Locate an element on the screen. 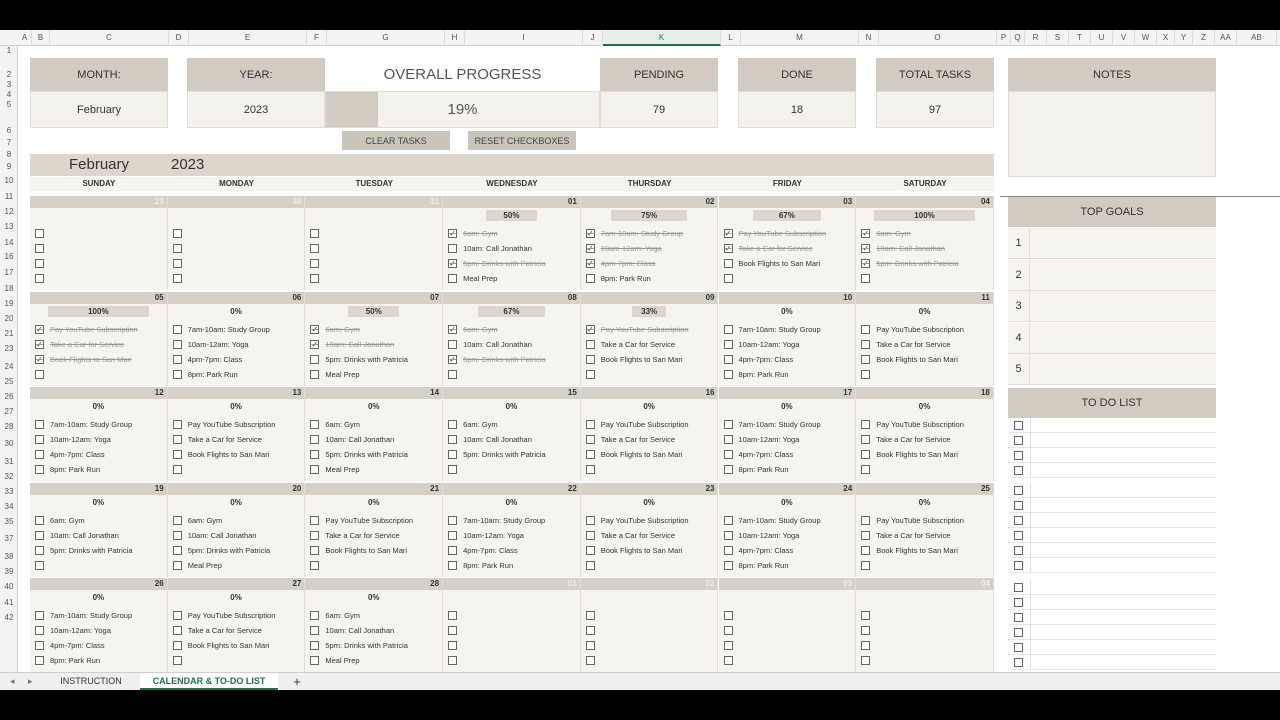  row-header-17: 17 is located at coordinates (9, 272).